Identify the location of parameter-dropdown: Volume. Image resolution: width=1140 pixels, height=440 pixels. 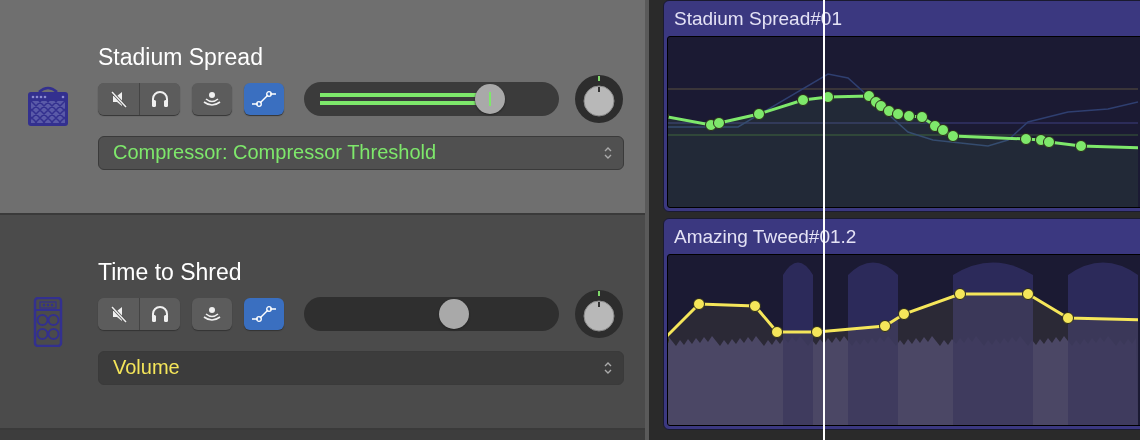
(361, 367).